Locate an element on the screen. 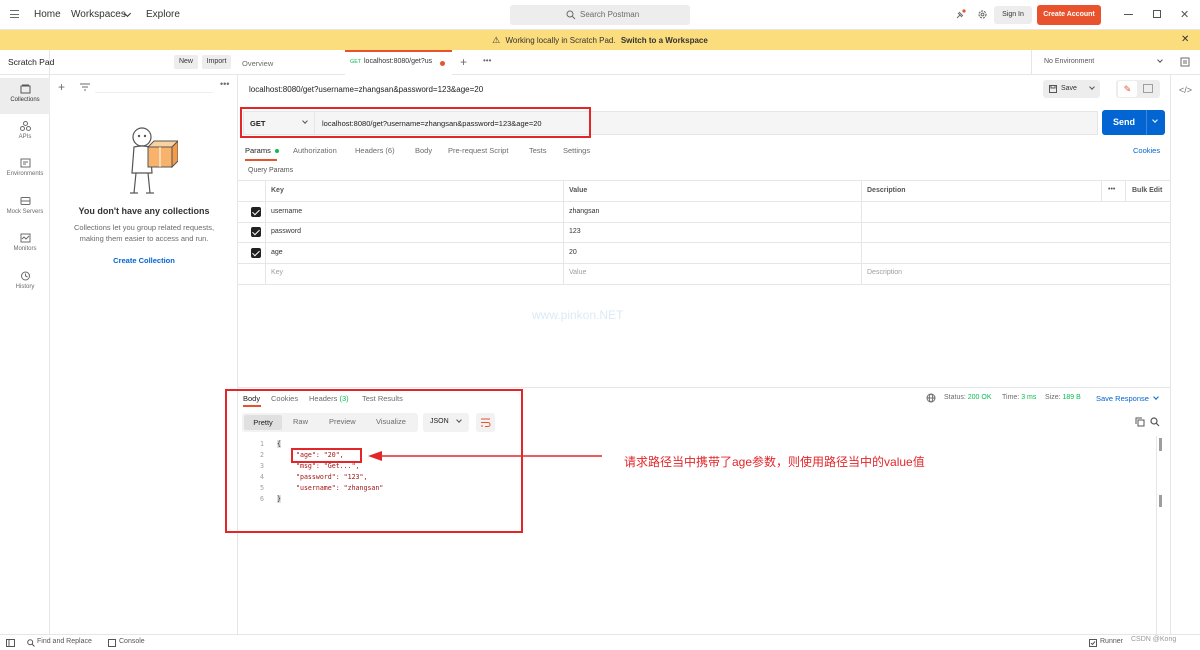 The width and height of the screenshot is (1200, 650). tab-headers: Headers (6) is located at coordinates (375, 150).